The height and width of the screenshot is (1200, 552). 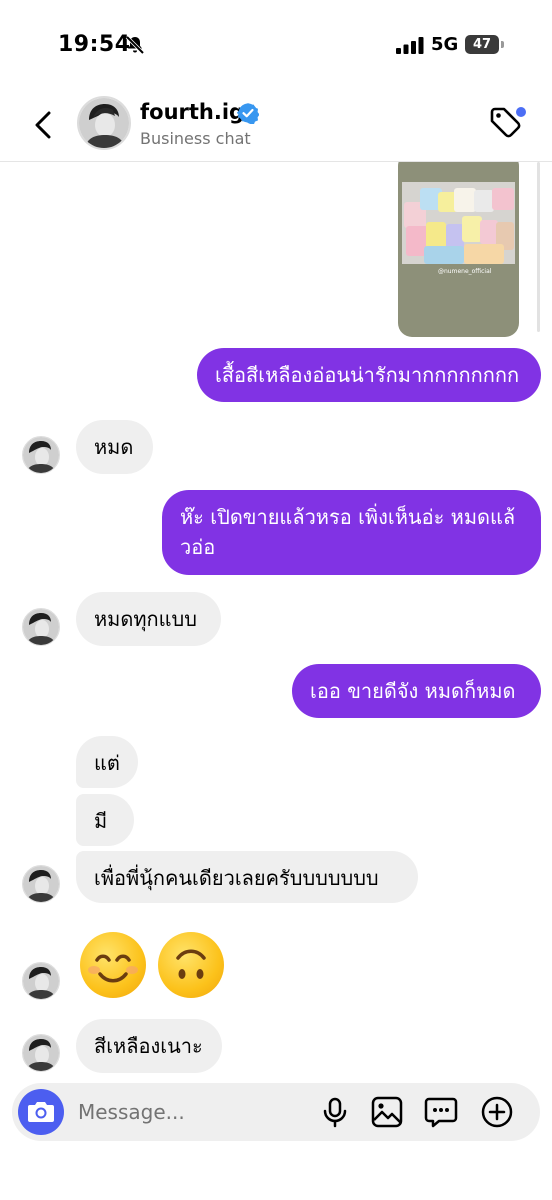 I want to click on status-time: 19:54, so click(x=94, y=44).